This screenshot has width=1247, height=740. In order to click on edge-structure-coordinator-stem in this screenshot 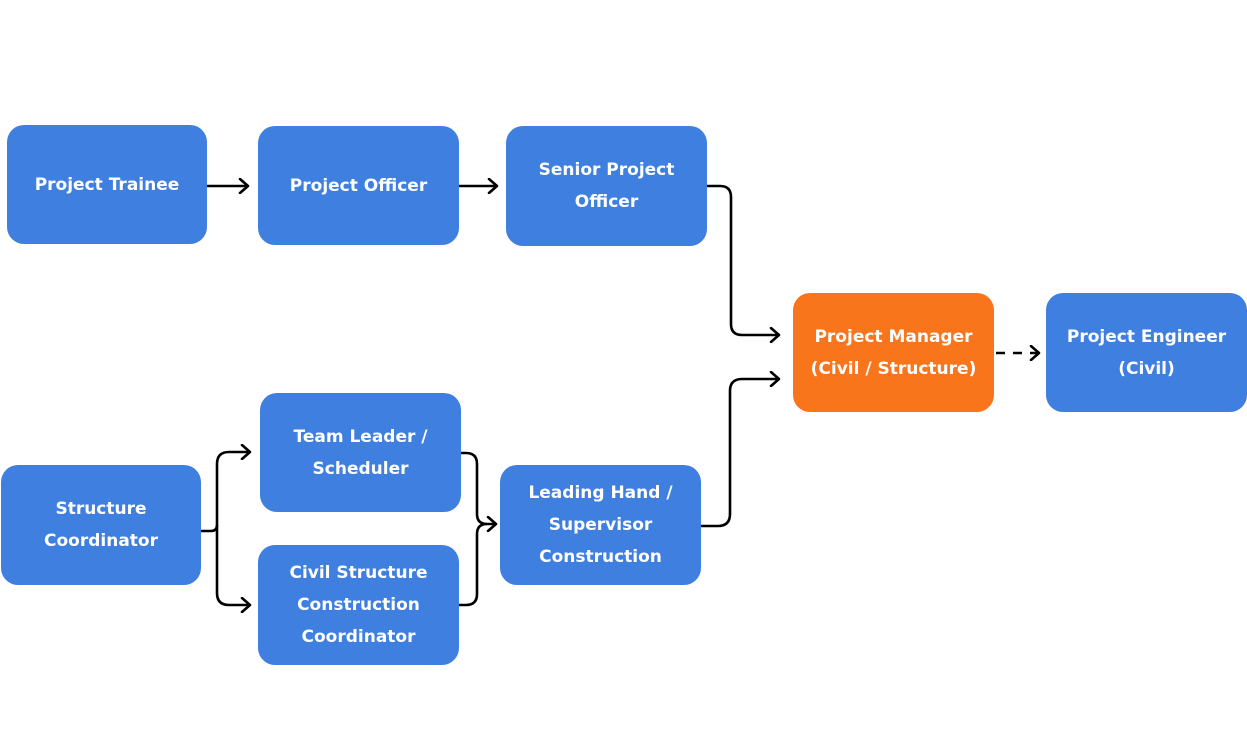, I will do `click(210, 528)`.